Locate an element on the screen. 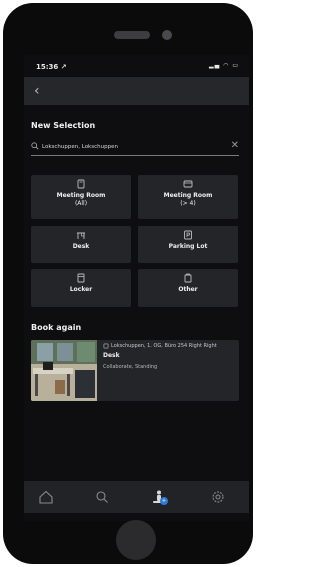 This screenshot has height=567, width=320. tile-label: Parking Lot is located at coordinates (188, 246).